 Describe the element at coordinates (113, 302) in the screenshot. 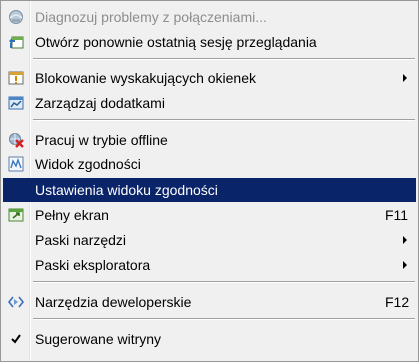

I see `menu-item-label: Narzędzia deweloperskie` at that location.